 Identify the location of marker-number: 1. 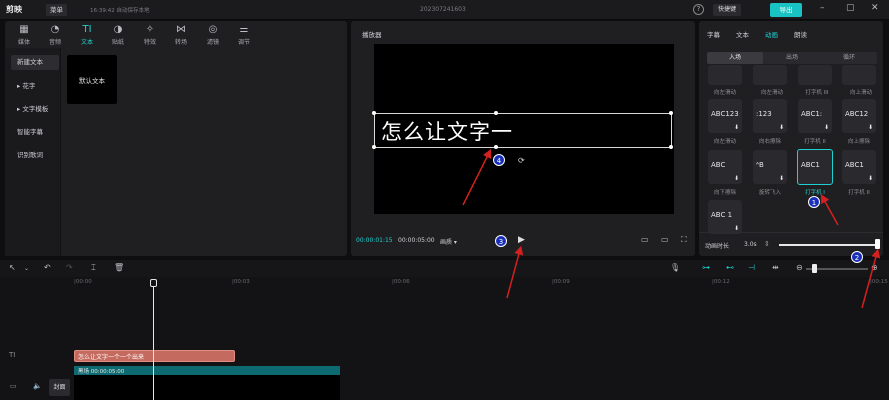
(814, 203).